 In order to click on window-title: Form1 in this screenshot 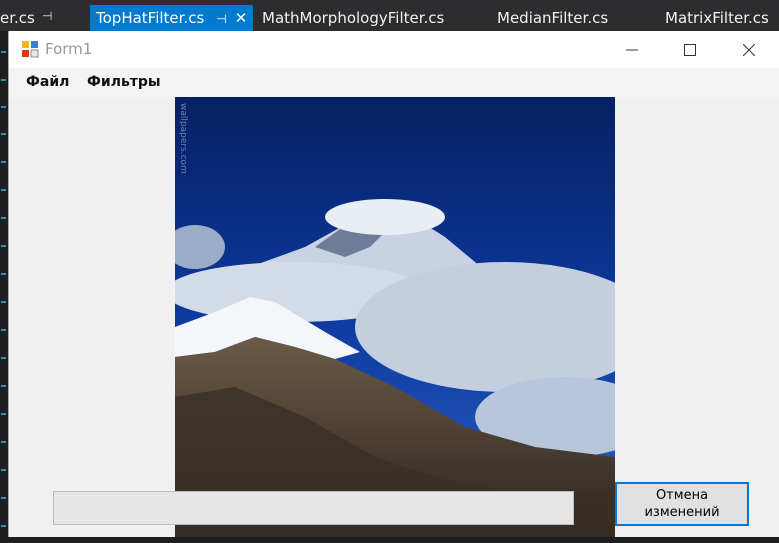, I will do `click(69, 49)`.